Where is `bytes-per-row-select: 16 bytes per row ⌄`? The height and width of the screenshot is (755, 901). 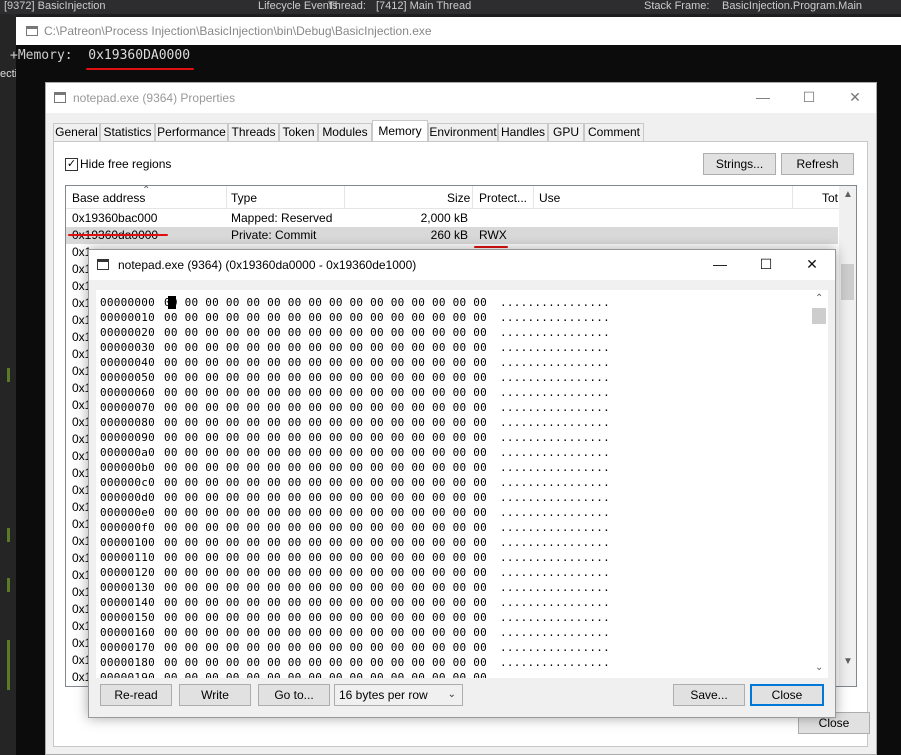
bytes-per-row-select: 16 bytes per row ⌄ is located at coordinates (398, 695).